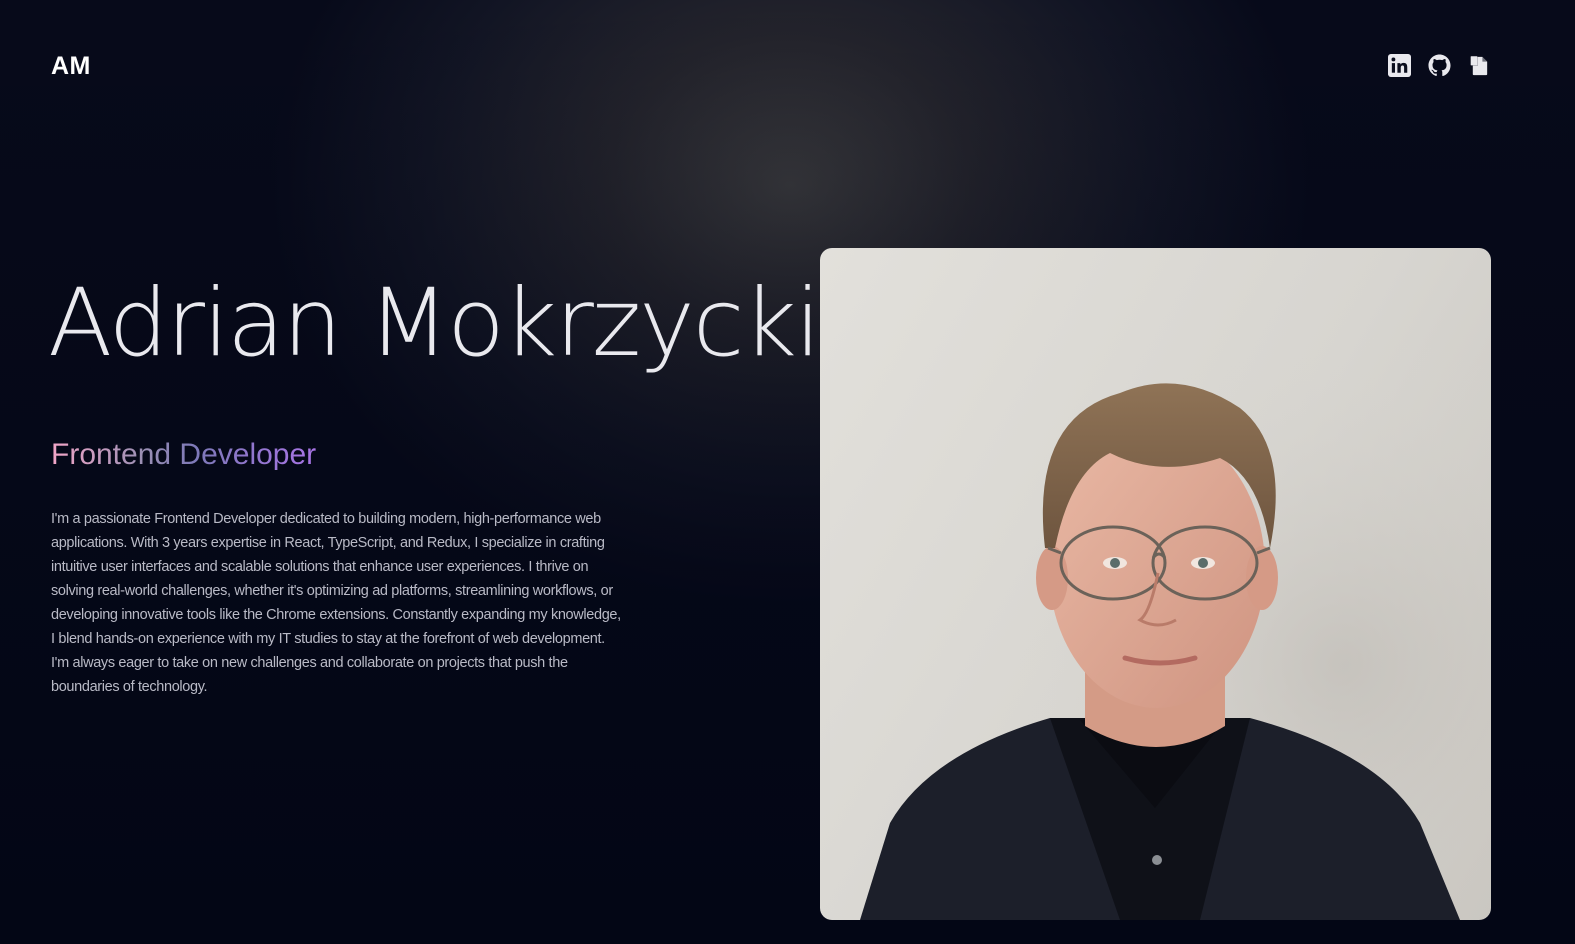  What do you see at coordinates (184, 454) in the screenshot?
I see `hero-role: Frontend Developer` at bounding box center [184, 454].